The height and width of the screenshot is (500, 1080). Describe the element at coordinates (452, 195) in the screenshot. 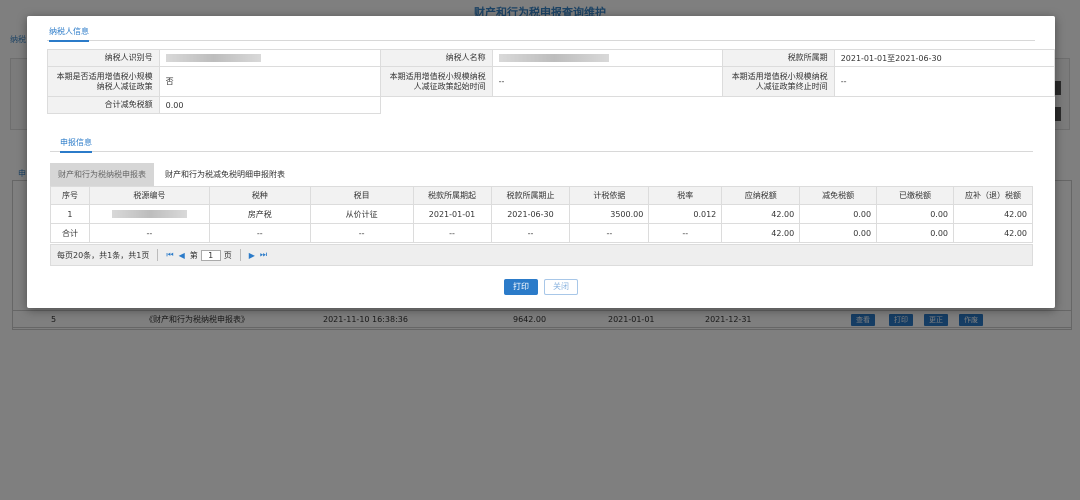

I see `col-header: 税款所属期起` at that location.